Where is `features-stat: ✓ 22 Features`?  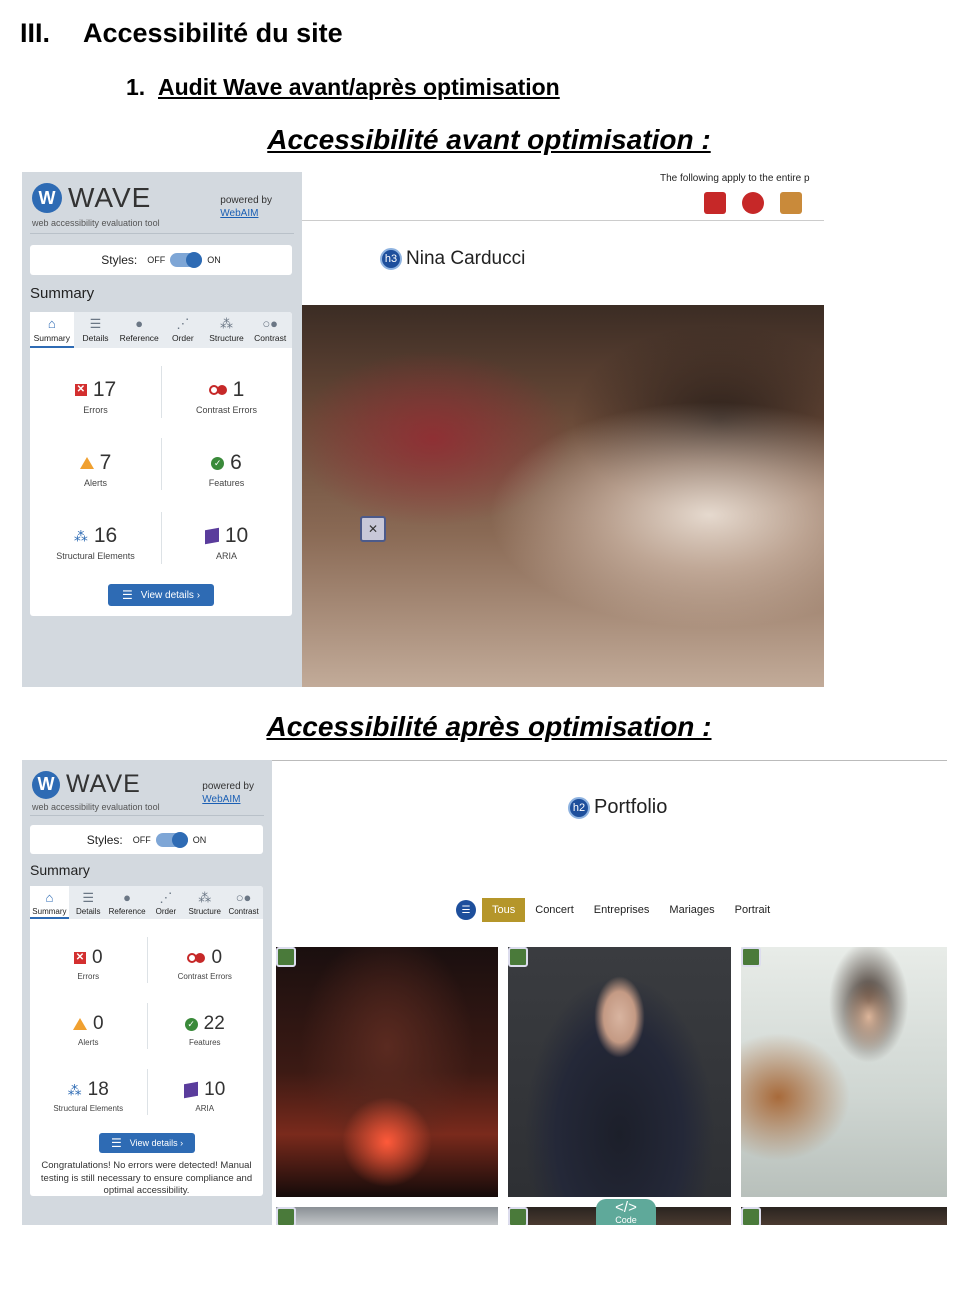 features-stat: ✓ 22 Features is located at coordinates (205, 1030).